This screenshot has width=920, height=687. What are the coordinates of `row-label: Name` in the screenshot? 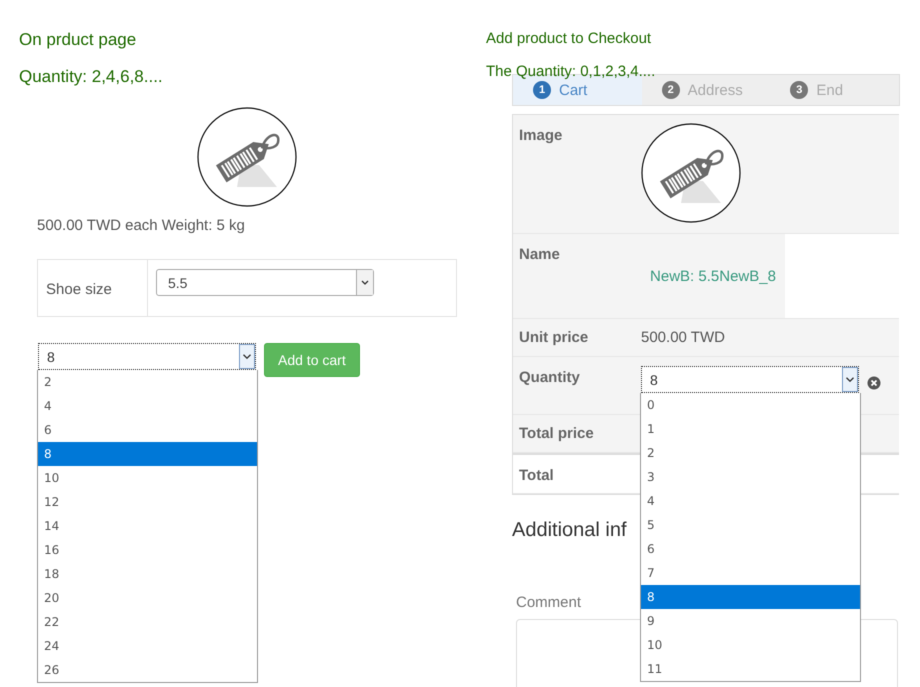 It's located at (539, 255).